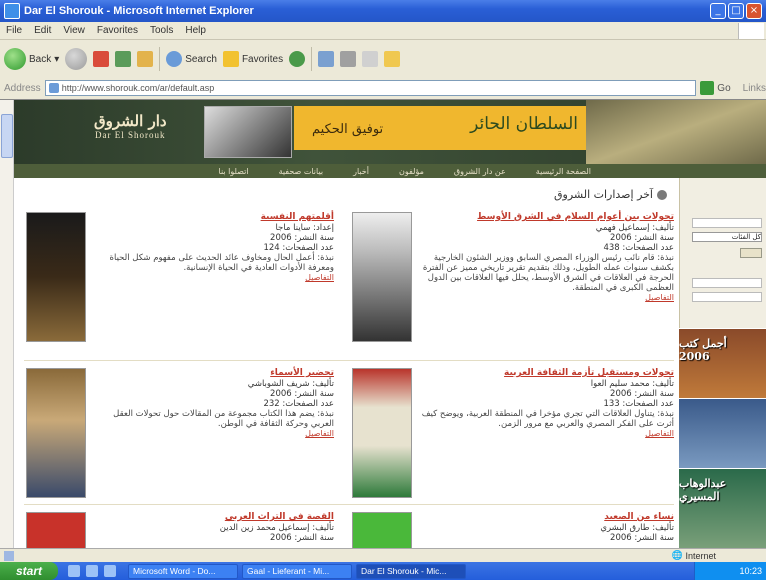  I want to click on page-status-icon, so click(9, 556).